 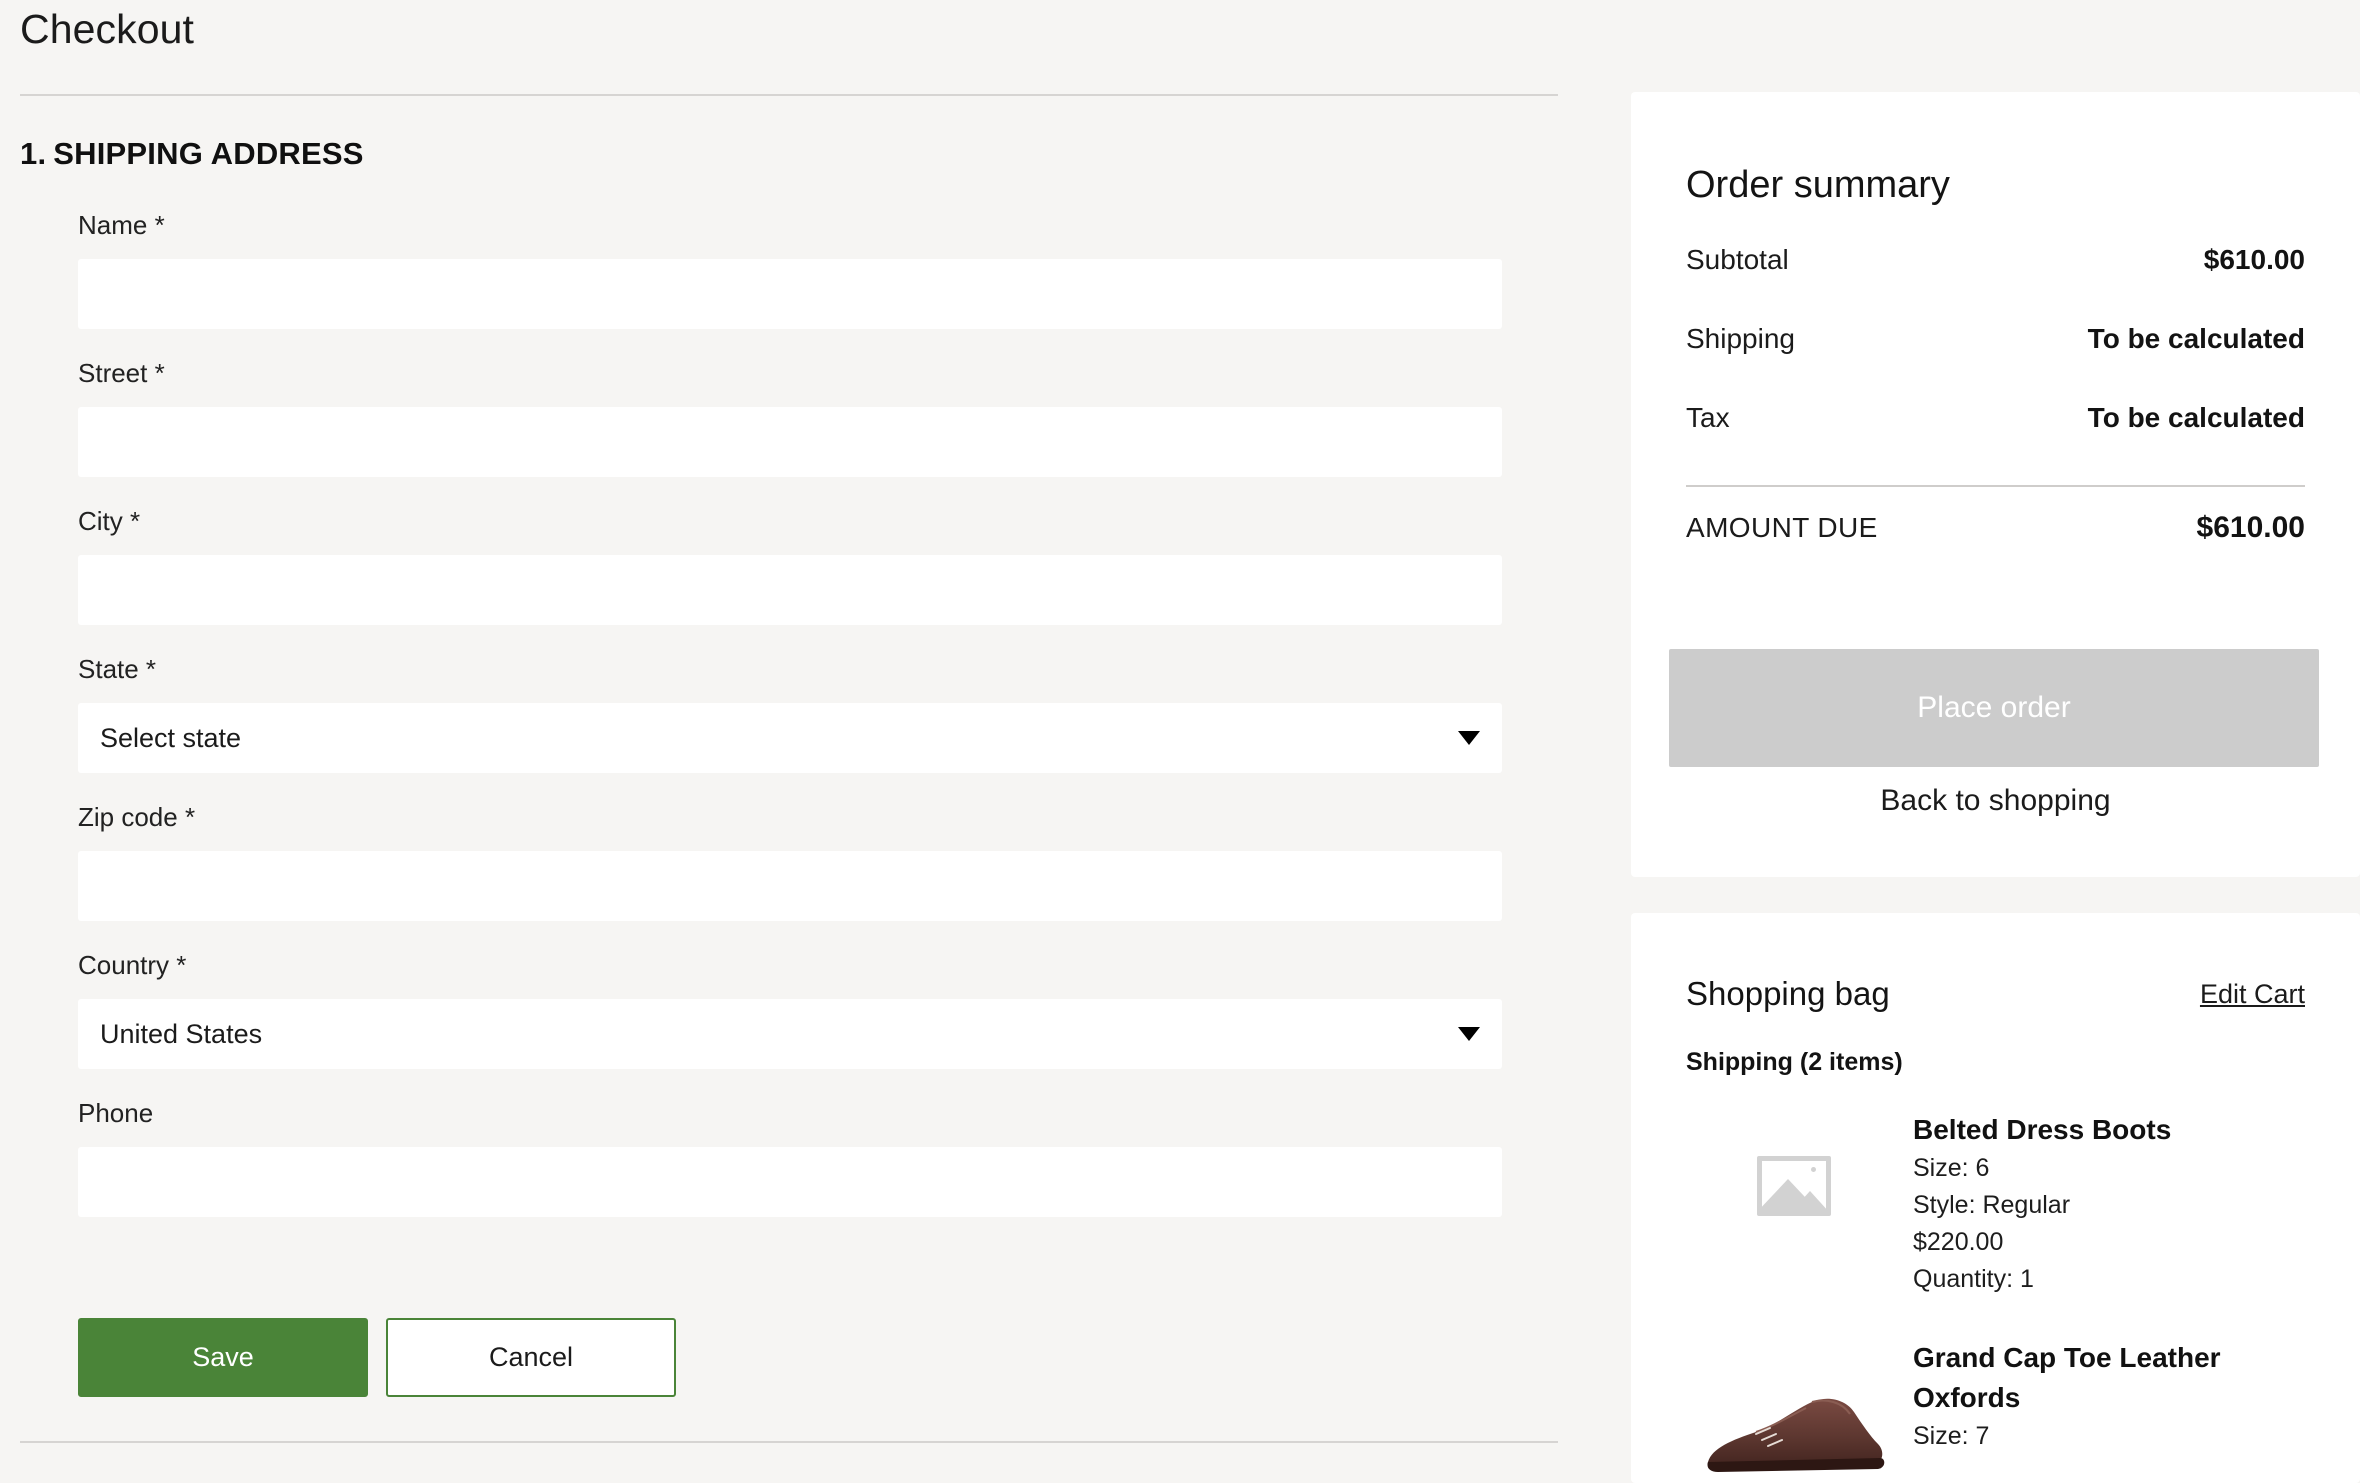 What do you see at coordinates (1995, 362) in the screenshot?
I see `summary-row-shipping: Shipping To be calculated` at bounding box center [1995, 362].